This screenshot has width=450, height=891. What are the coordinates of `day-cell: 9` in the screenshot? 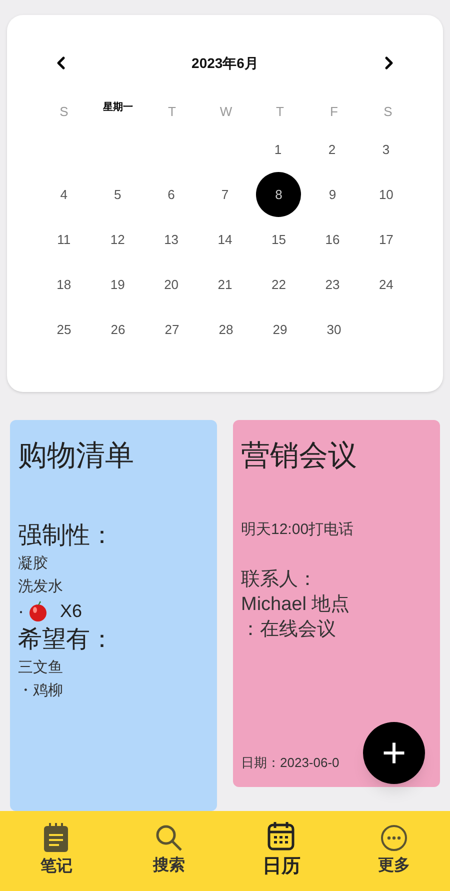 It's located at (332, 194).